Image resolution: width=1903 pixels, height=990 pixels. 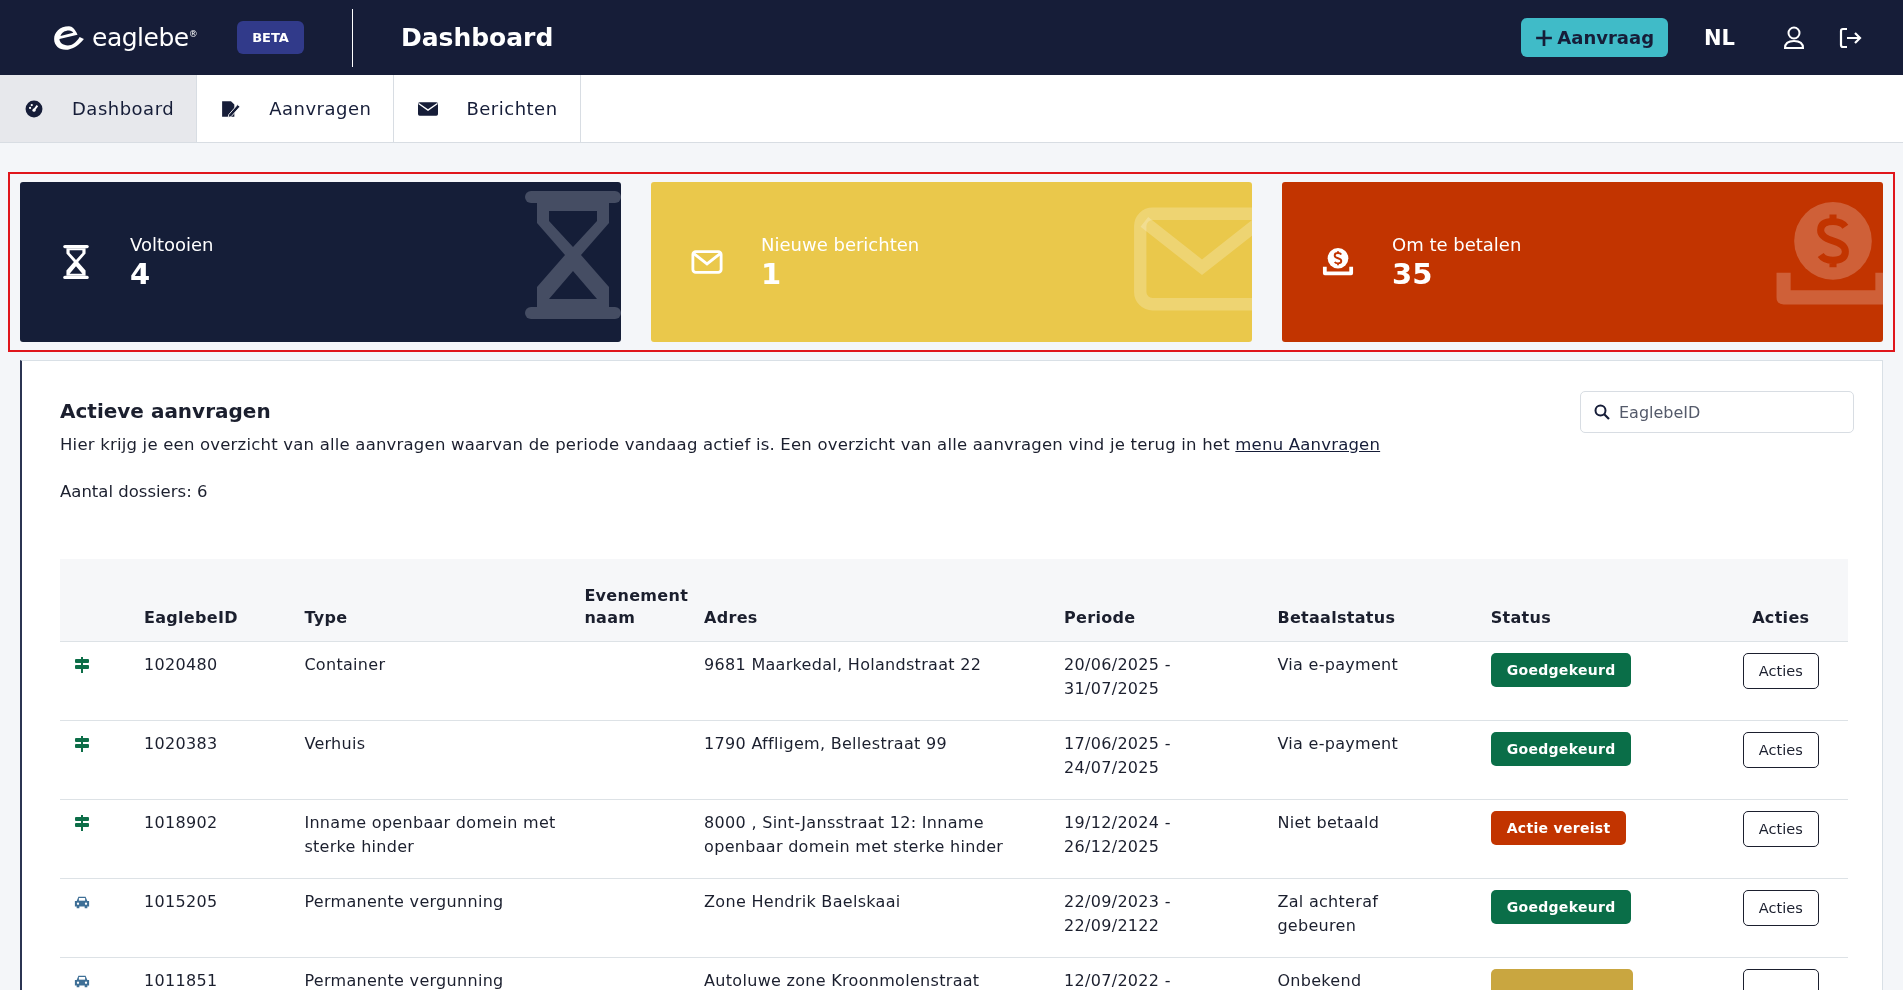 I want to click on column-header: Periode, so click(x=1100, y=617).